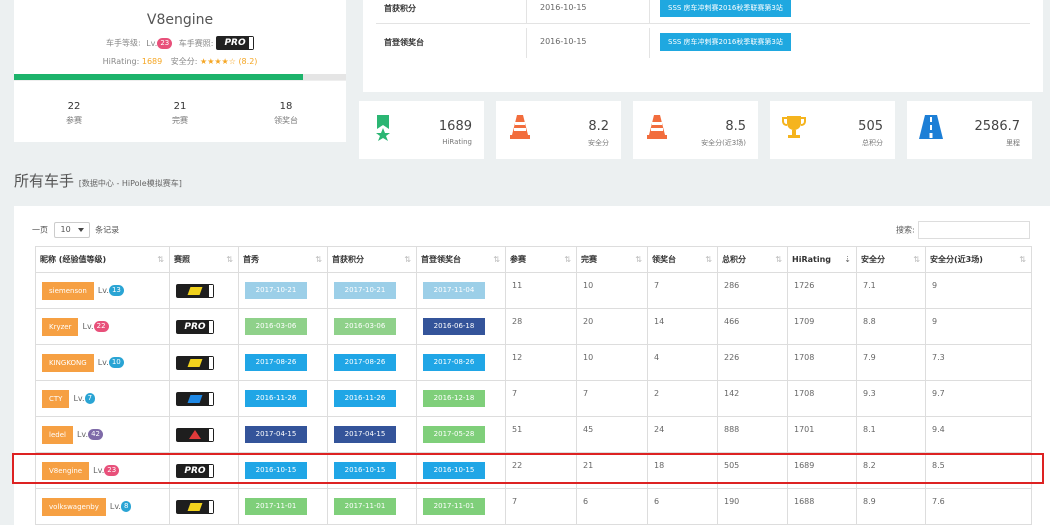 Image resolution: width=1050 pixels, height=525 pixels. I want to click on cell-safety3: 8.5, so click(978, 470).